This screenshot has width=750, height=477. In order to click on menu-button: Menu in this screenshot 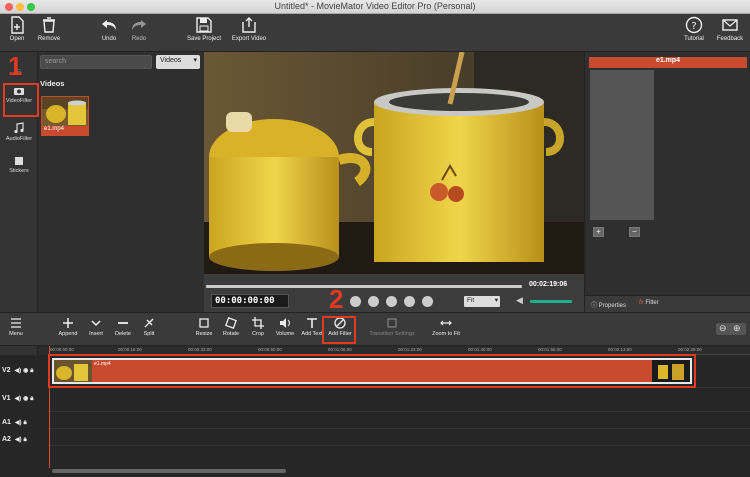, I will do `click(16, 327)`.